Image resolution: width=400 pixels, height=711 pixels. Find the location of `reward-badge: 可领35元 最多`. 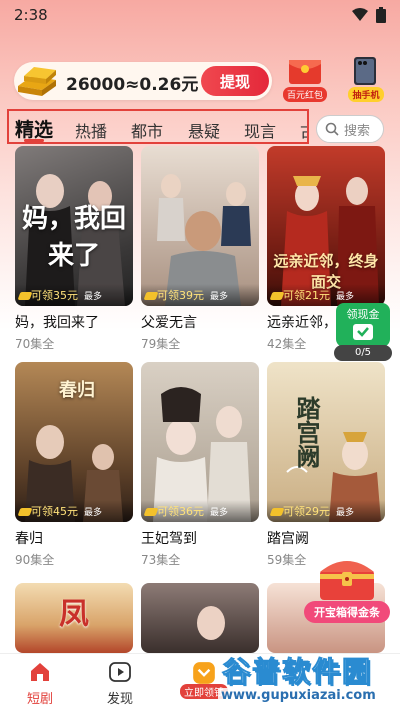

reward-badge: 可领35元 最多 is located at coordinates (74, 295).